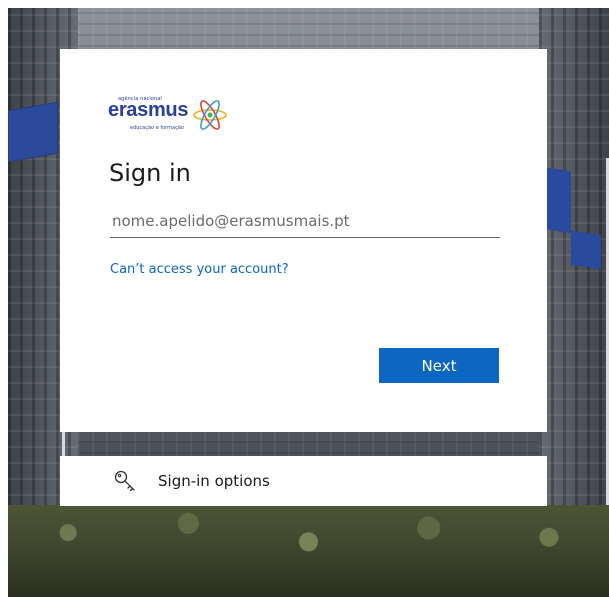 The image size is (609, 597). Describe the element at coordinates (439, 365) in the screenshot. I see `next-button: Next` at that location.